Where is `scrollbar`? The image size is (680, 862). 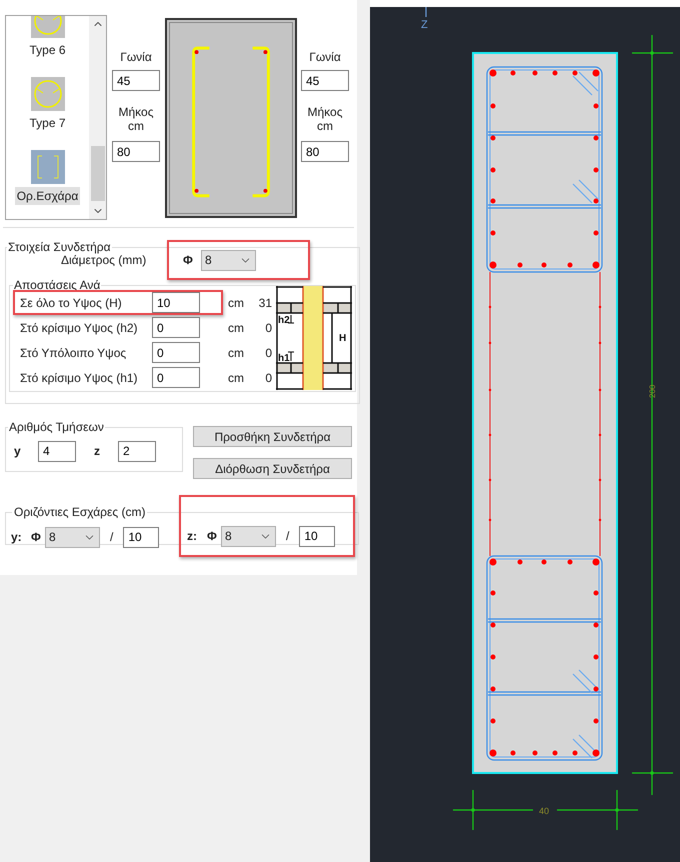
scrollbar is located at coordinates (97, 117).